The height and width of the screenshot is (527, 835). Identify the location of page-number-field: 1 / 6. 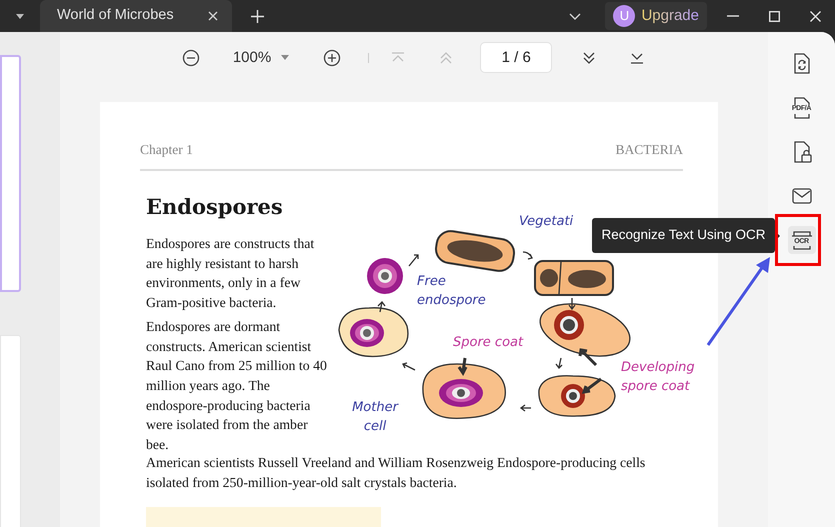
(516, 58).